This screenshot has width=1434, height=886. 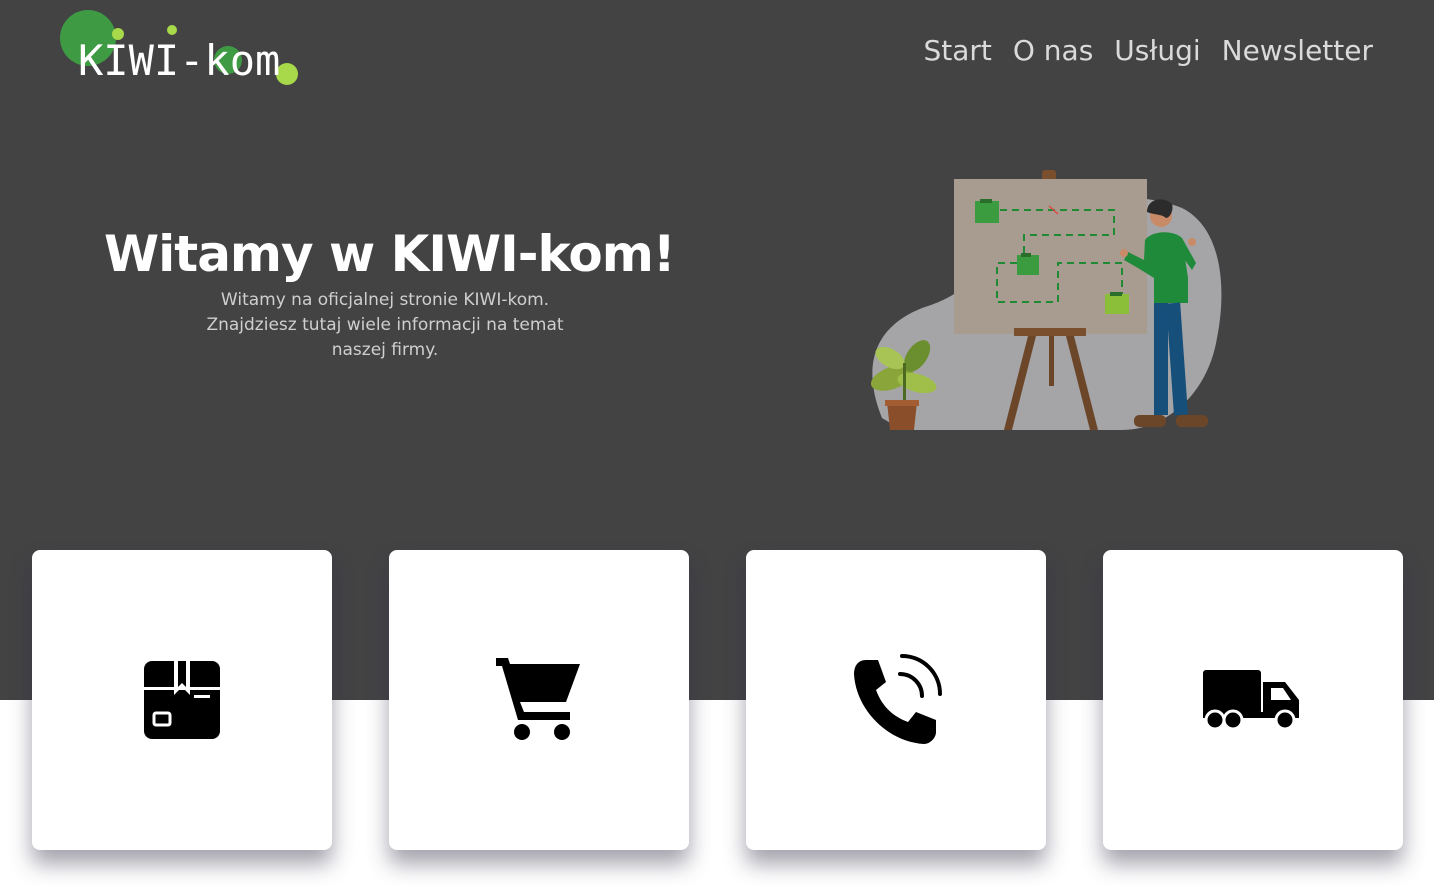 I want to click on main-nav: Start O nas Usługi Newsletter, so click(x=1148, y=51).